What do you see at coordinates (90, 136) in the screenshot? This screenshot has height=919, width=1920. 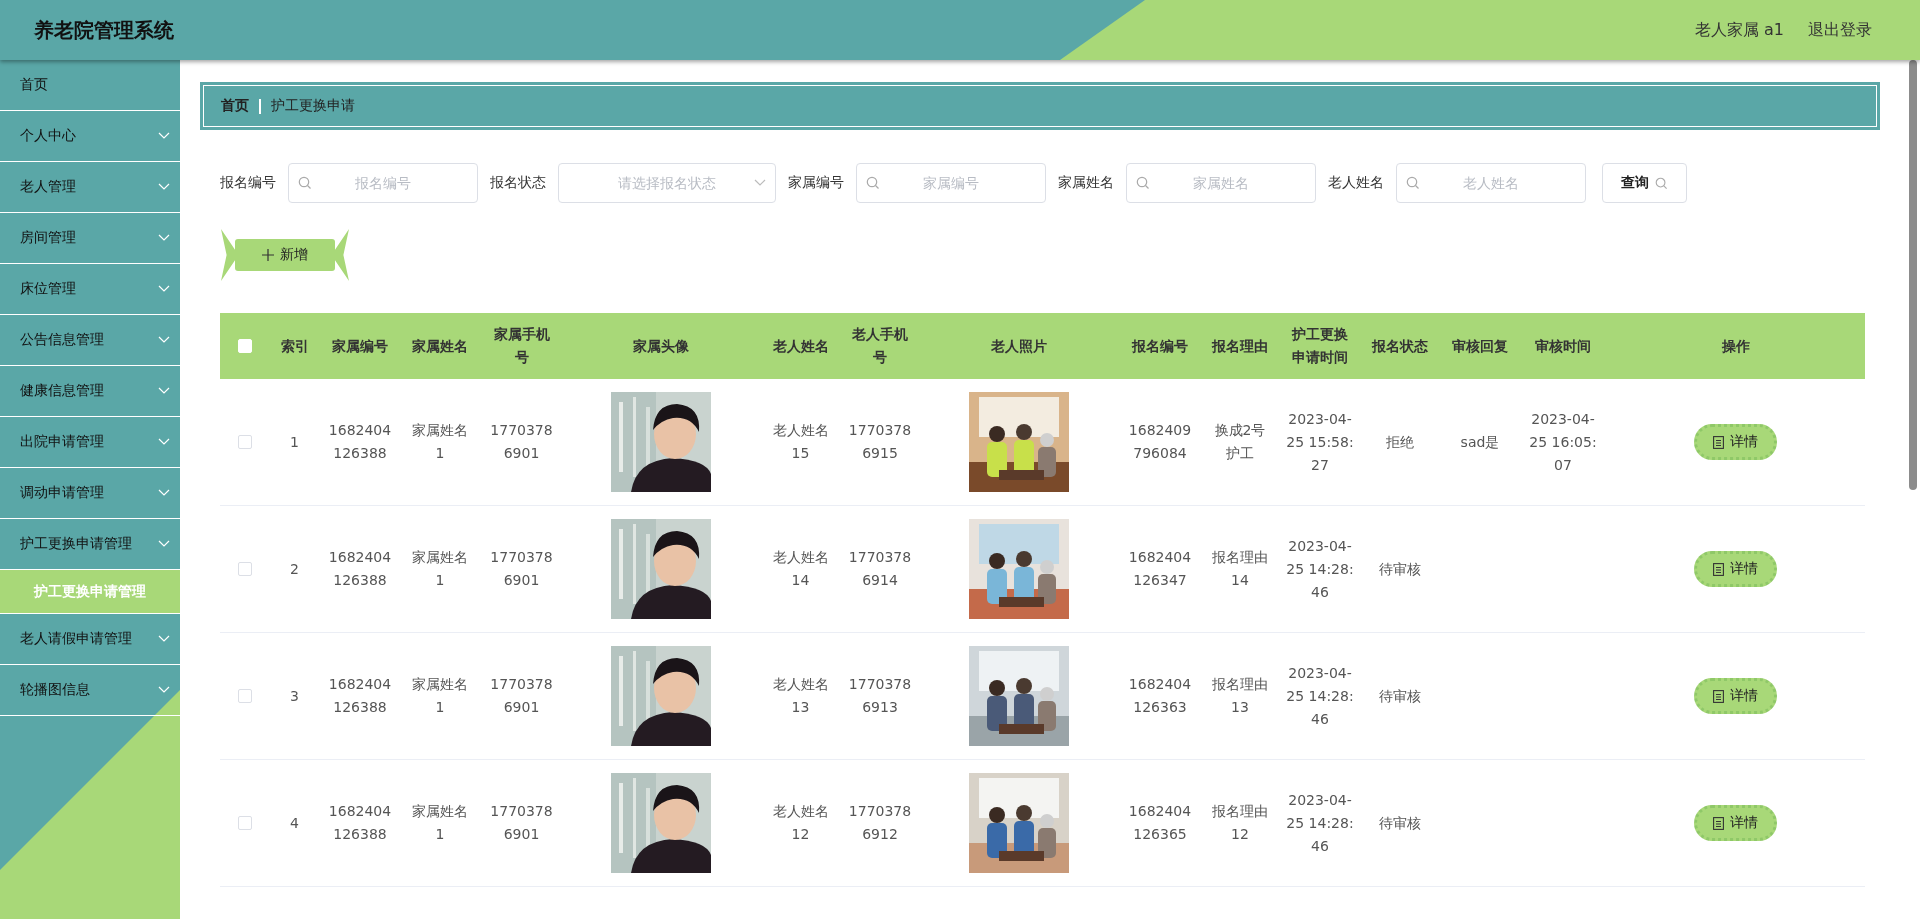 I see `sidebar-item: 个人中心` at bounding box center [90, 136].